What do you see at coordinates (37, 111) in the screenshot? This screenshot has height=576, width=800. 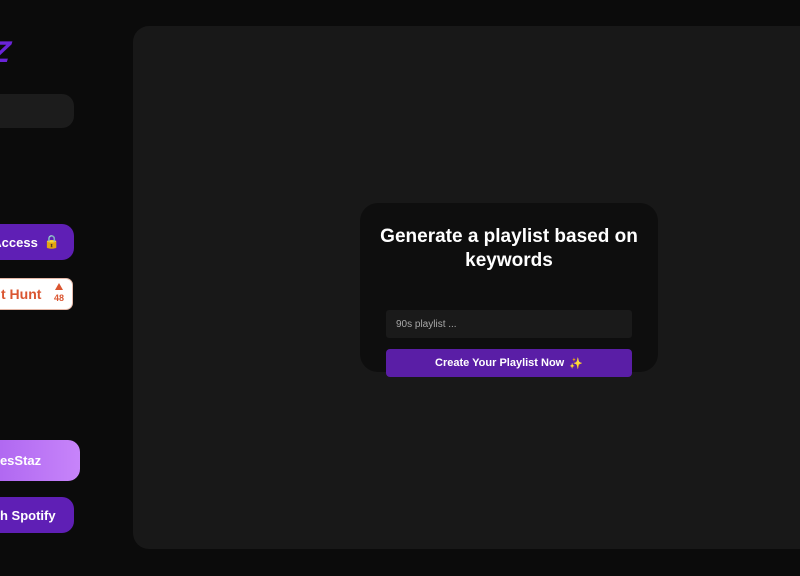 I see `sidebar-search-box` at bounding box center [37, 111].